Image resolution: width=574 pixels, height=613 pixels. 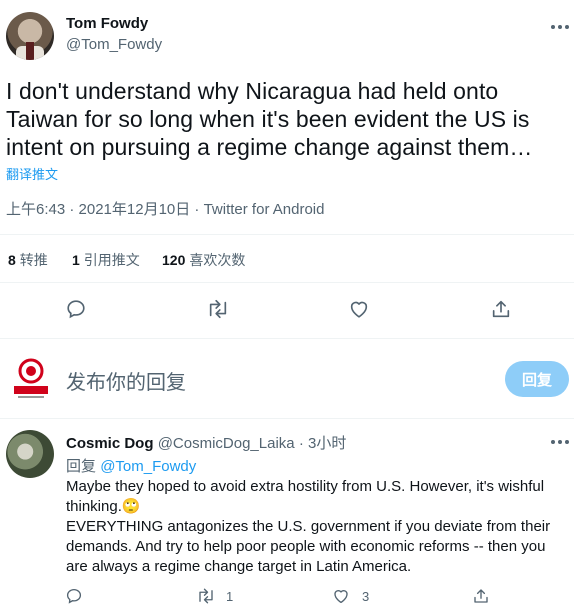 I want to click on translate-link: 翻译推文, so click(x=32, y=173).